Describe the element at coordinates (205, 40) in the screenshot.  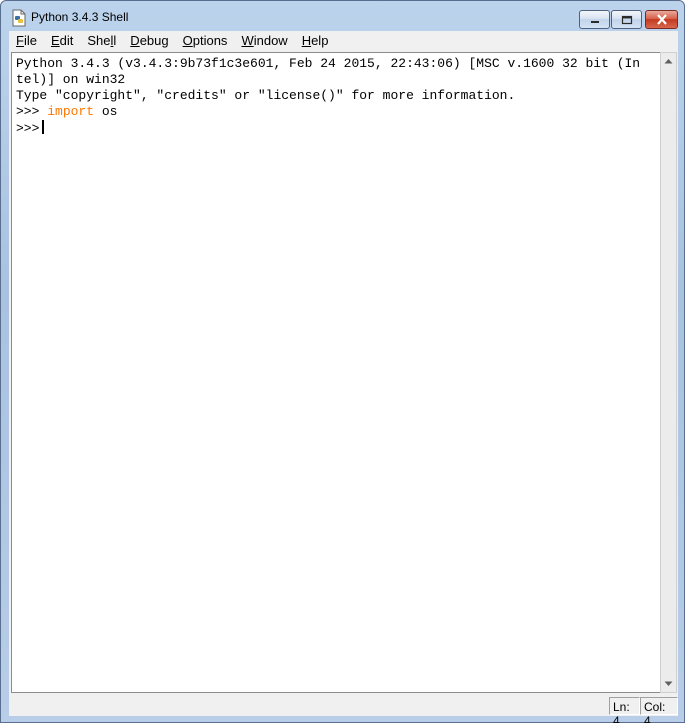
I see `menu-options: Options` at that location.